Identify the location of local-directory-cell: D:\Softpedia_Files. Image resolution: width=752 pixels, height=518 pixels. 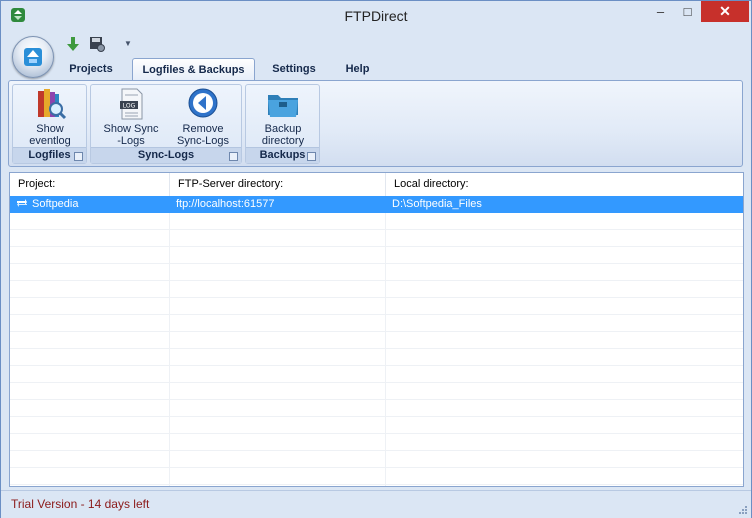
(437, 204).